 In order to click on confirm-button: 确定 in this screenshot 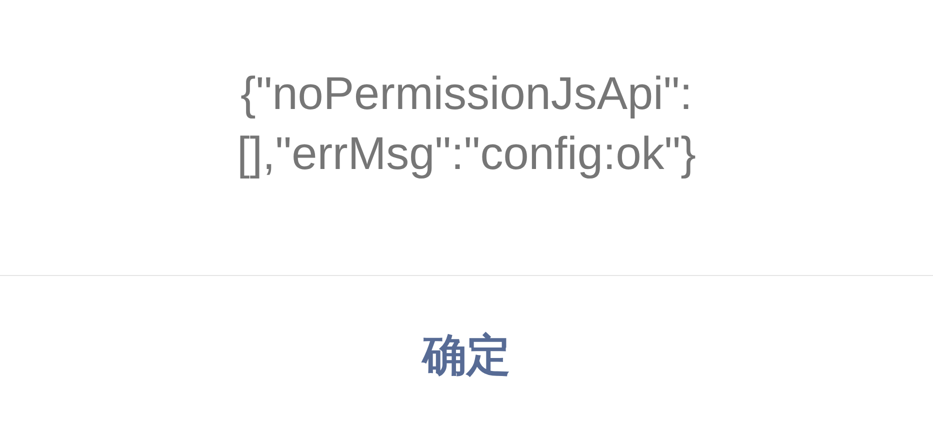, I will do `click(466, 355)`.